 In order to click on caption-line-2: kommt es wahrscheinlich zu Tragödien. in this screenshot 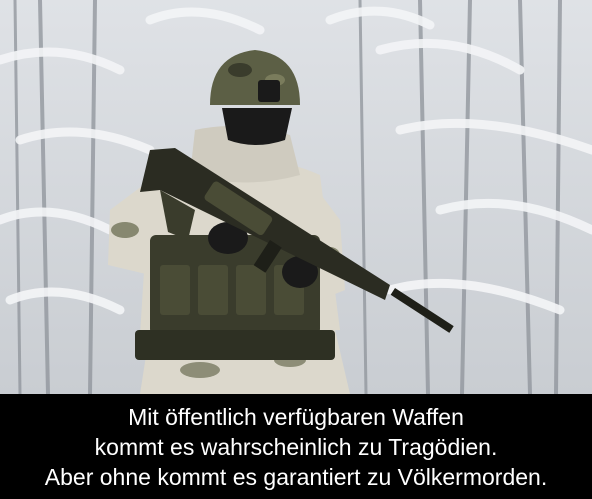, I will do `click(296, 446)`.